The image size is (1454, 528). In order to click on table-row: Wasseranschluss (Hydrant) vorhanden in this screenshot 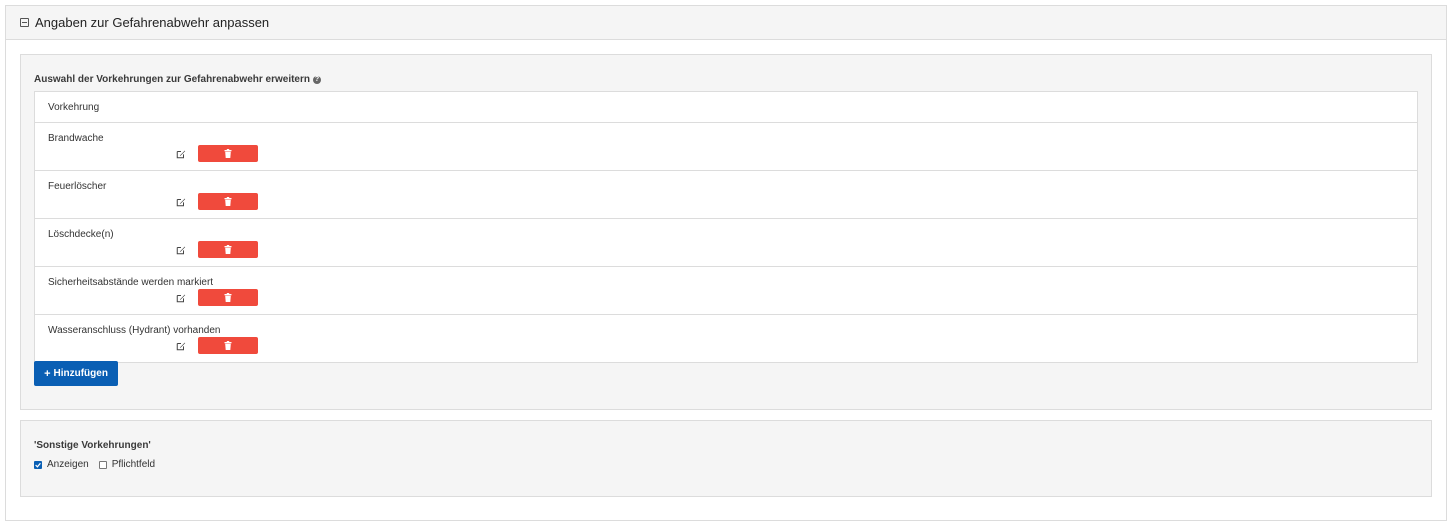, I will do `click(726, 338)`.